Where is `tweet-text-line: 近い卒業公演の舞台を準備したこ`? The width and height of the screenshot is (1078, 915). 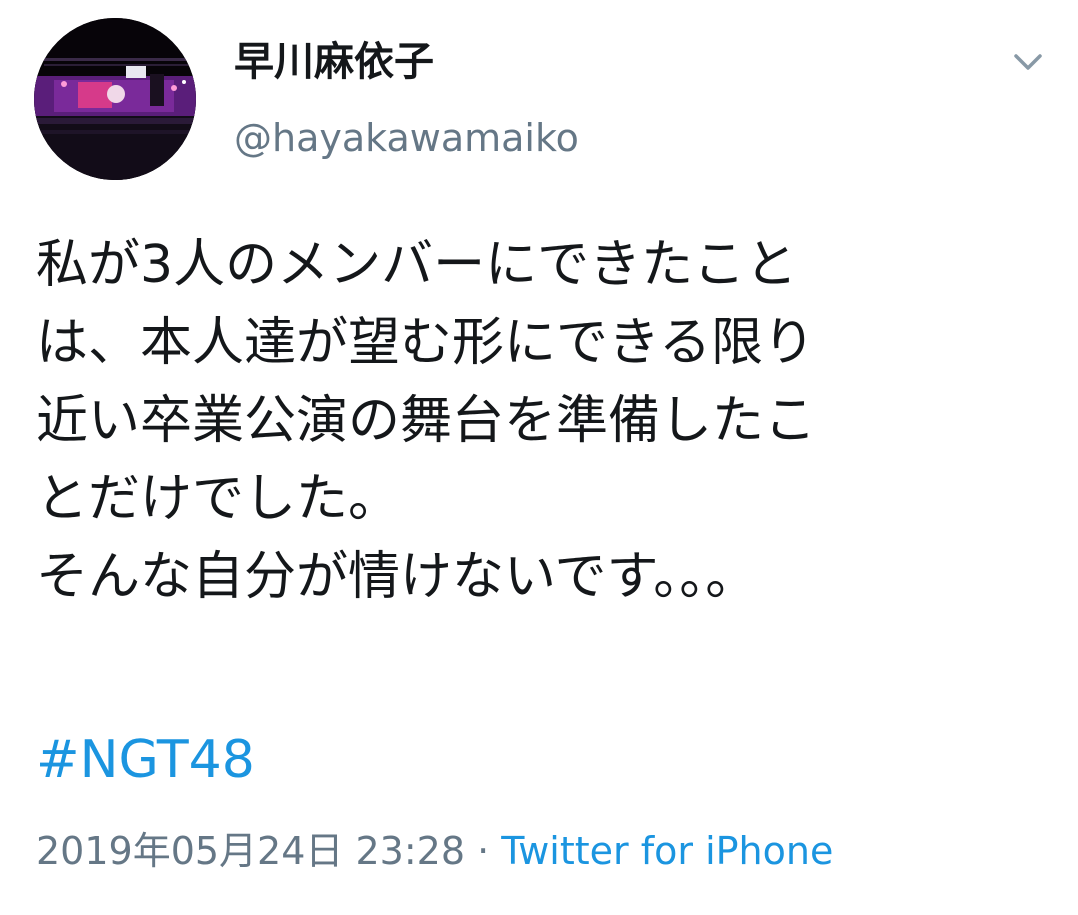
tweet-text-line: 近い卒業公演の舞台を準備したこ is located at coordinates (426, 421).